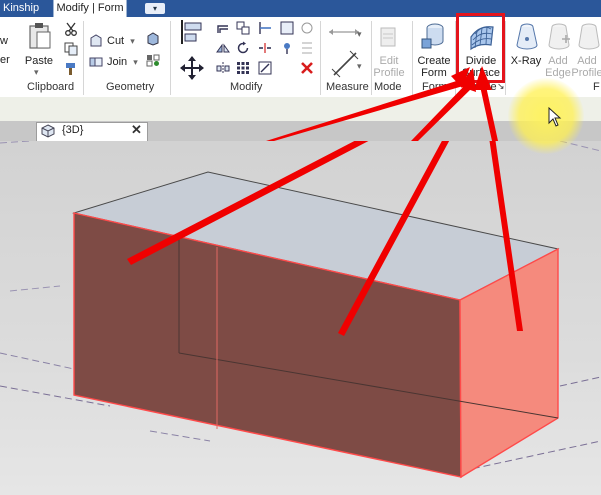  I want to click on cursor-highlight, so click(546, 116).